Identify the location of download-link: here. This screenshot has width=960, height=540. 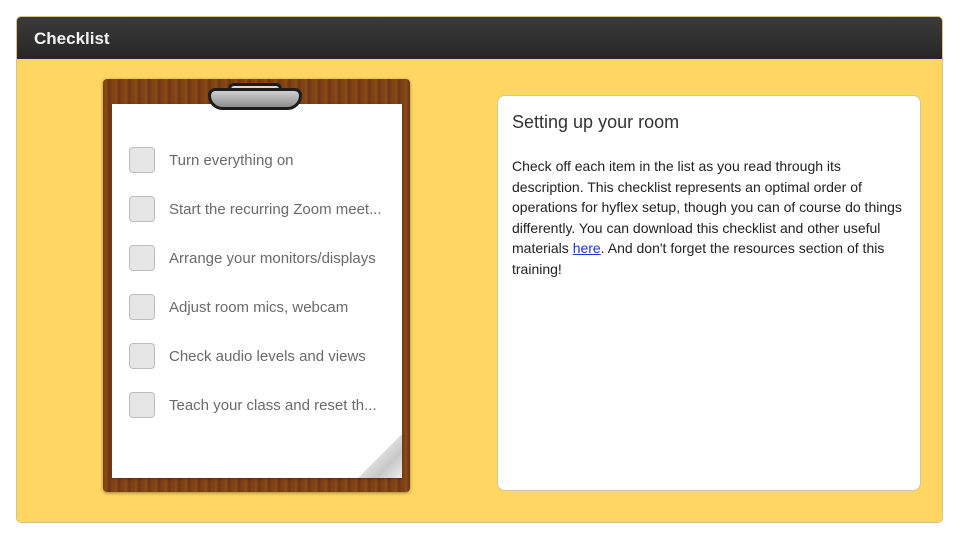
(587, 248).